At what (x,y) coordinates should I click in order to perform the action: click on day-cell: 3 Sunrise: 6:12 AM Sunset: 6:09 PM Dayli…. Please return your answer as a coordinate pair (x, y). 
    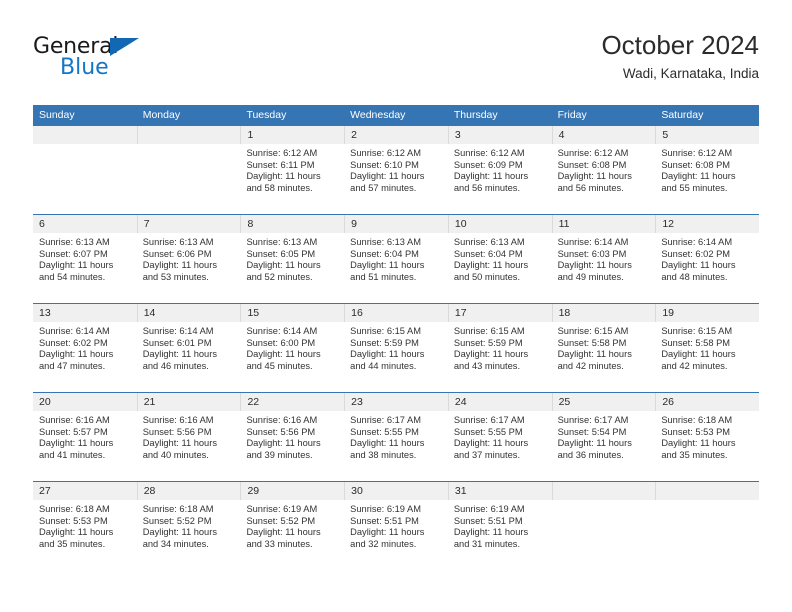
    Looking at the image, I should click on (499, 170).